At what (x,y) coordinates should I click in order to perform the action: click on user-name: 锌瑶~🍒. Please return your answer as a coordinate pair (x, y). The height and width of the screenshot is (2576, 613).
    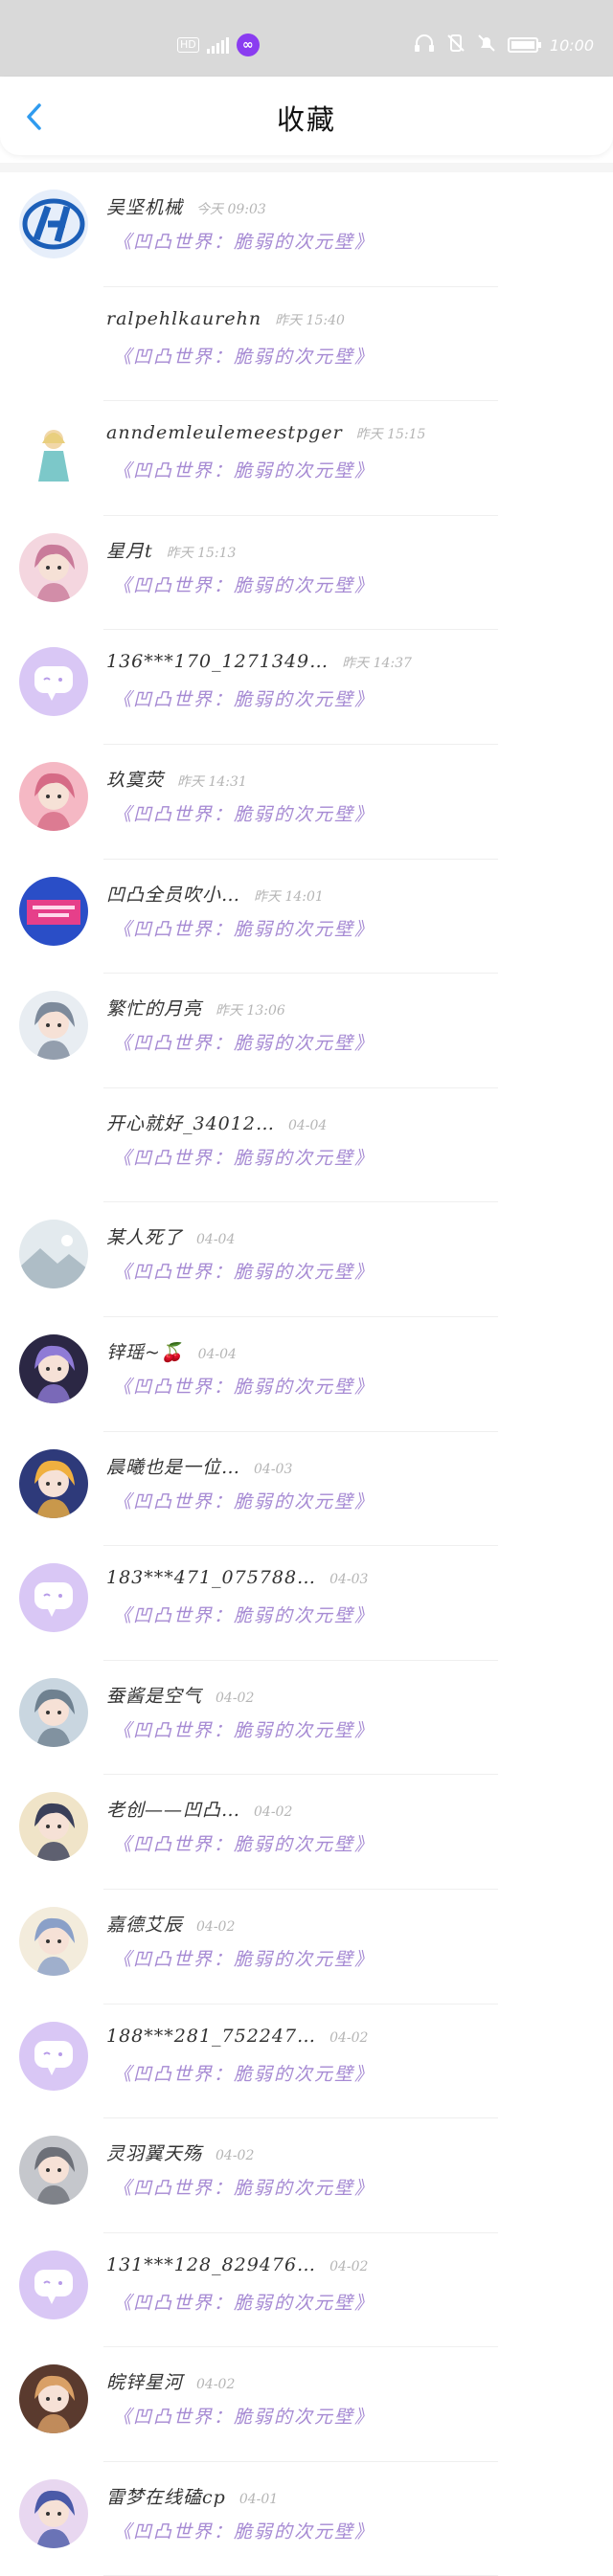
    Looking at the image, I should click on (145, 1351).